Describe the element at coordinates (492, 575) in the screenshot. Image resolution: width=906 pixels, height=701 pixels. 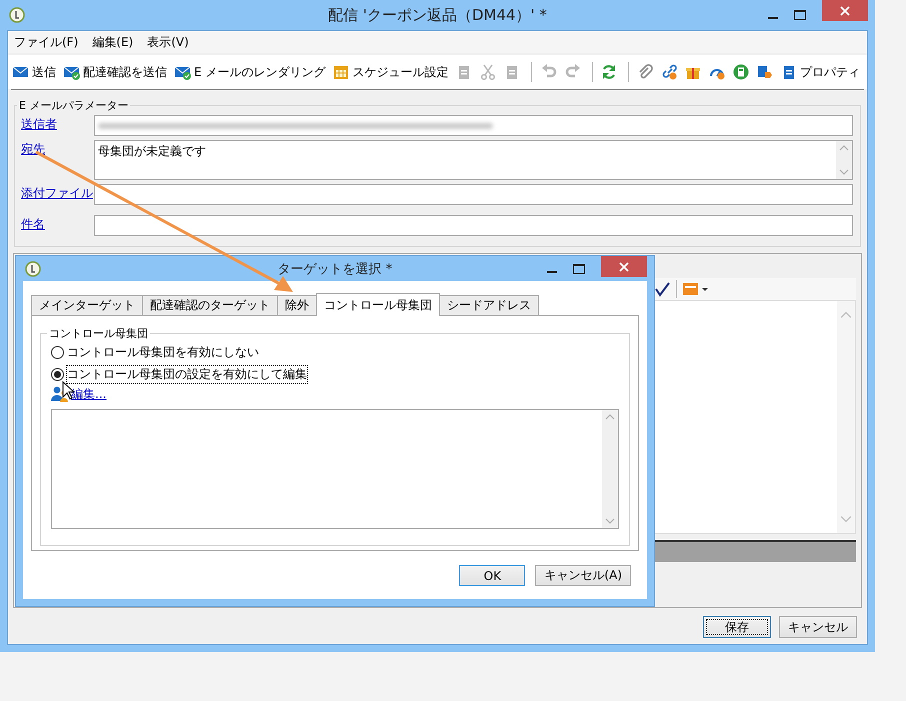
I see `dialog-button: OK` at that location.